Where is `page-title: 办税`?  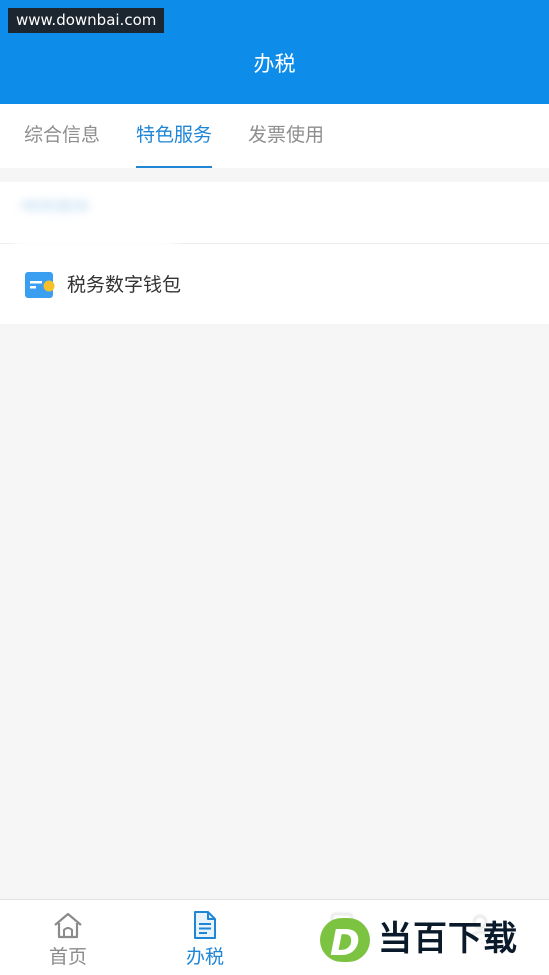 page-title: 办税 is located at coordinates (274, 64).